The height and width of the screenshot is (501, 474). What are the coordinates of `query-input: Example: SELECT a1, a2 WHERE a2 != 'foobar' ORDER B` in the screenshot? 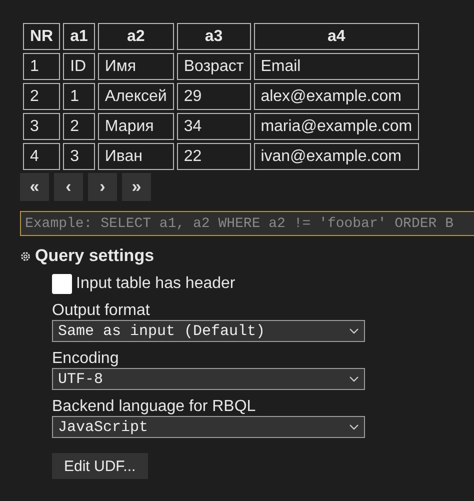 It's located at (247, 223).